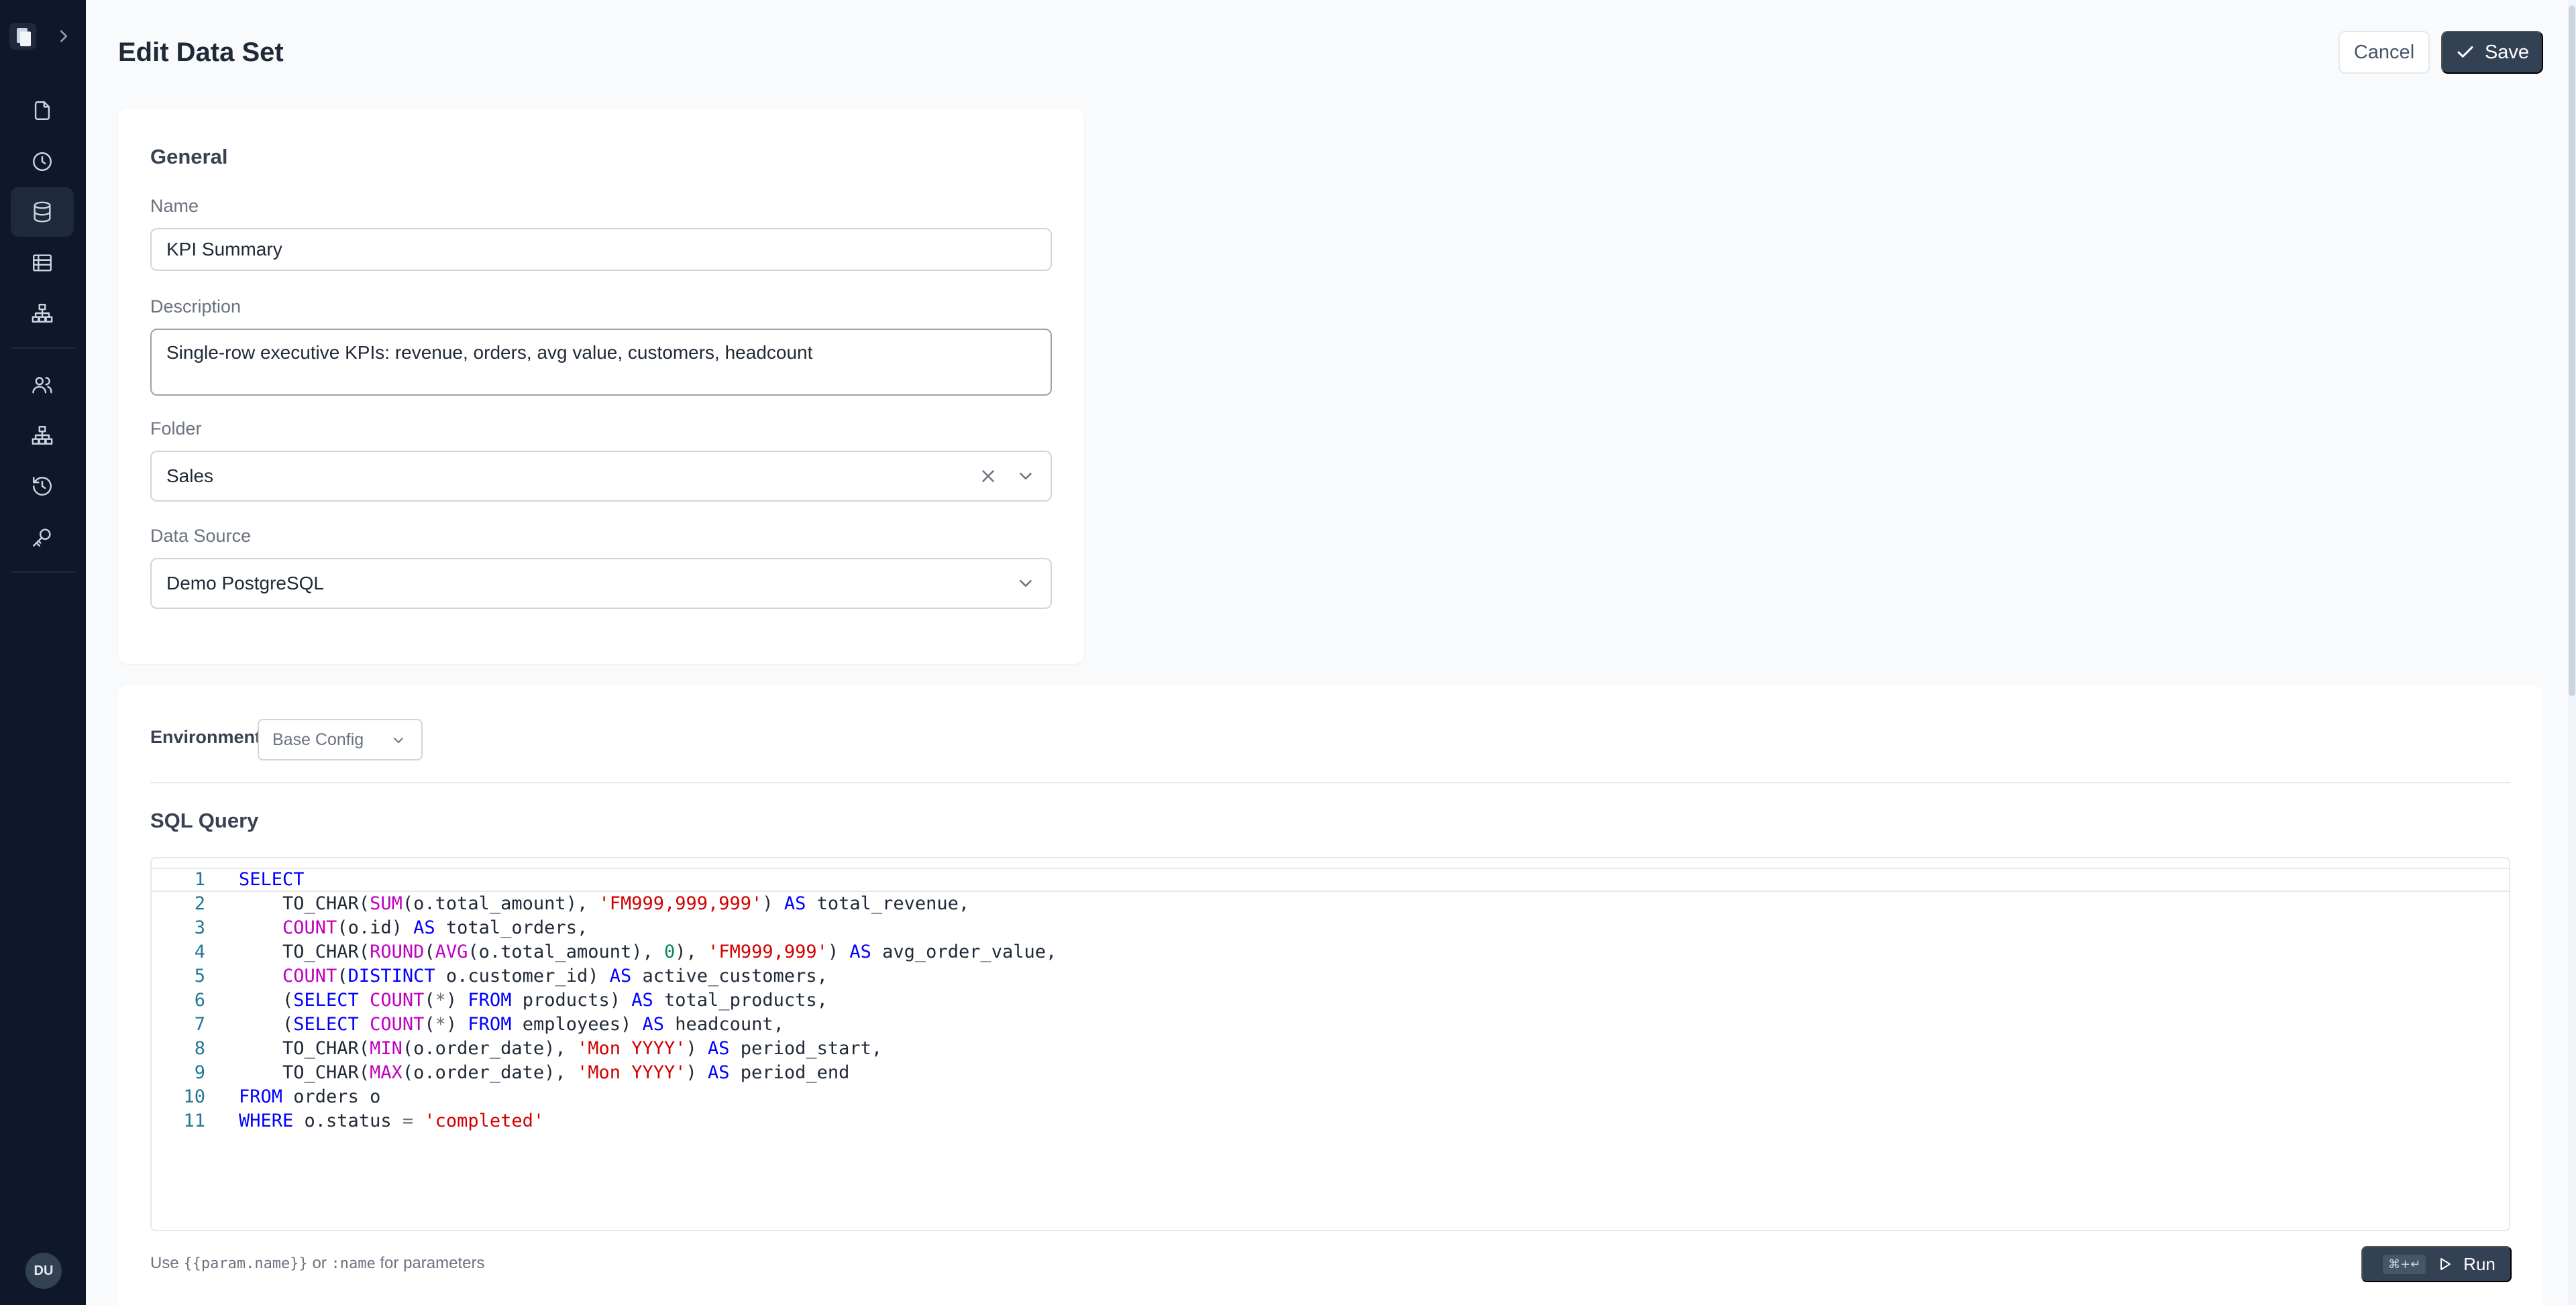 The width and height of the screenshot is (2576, 1305). I want to click on code-line: 10 FROM orders o, so click(282, 1096).